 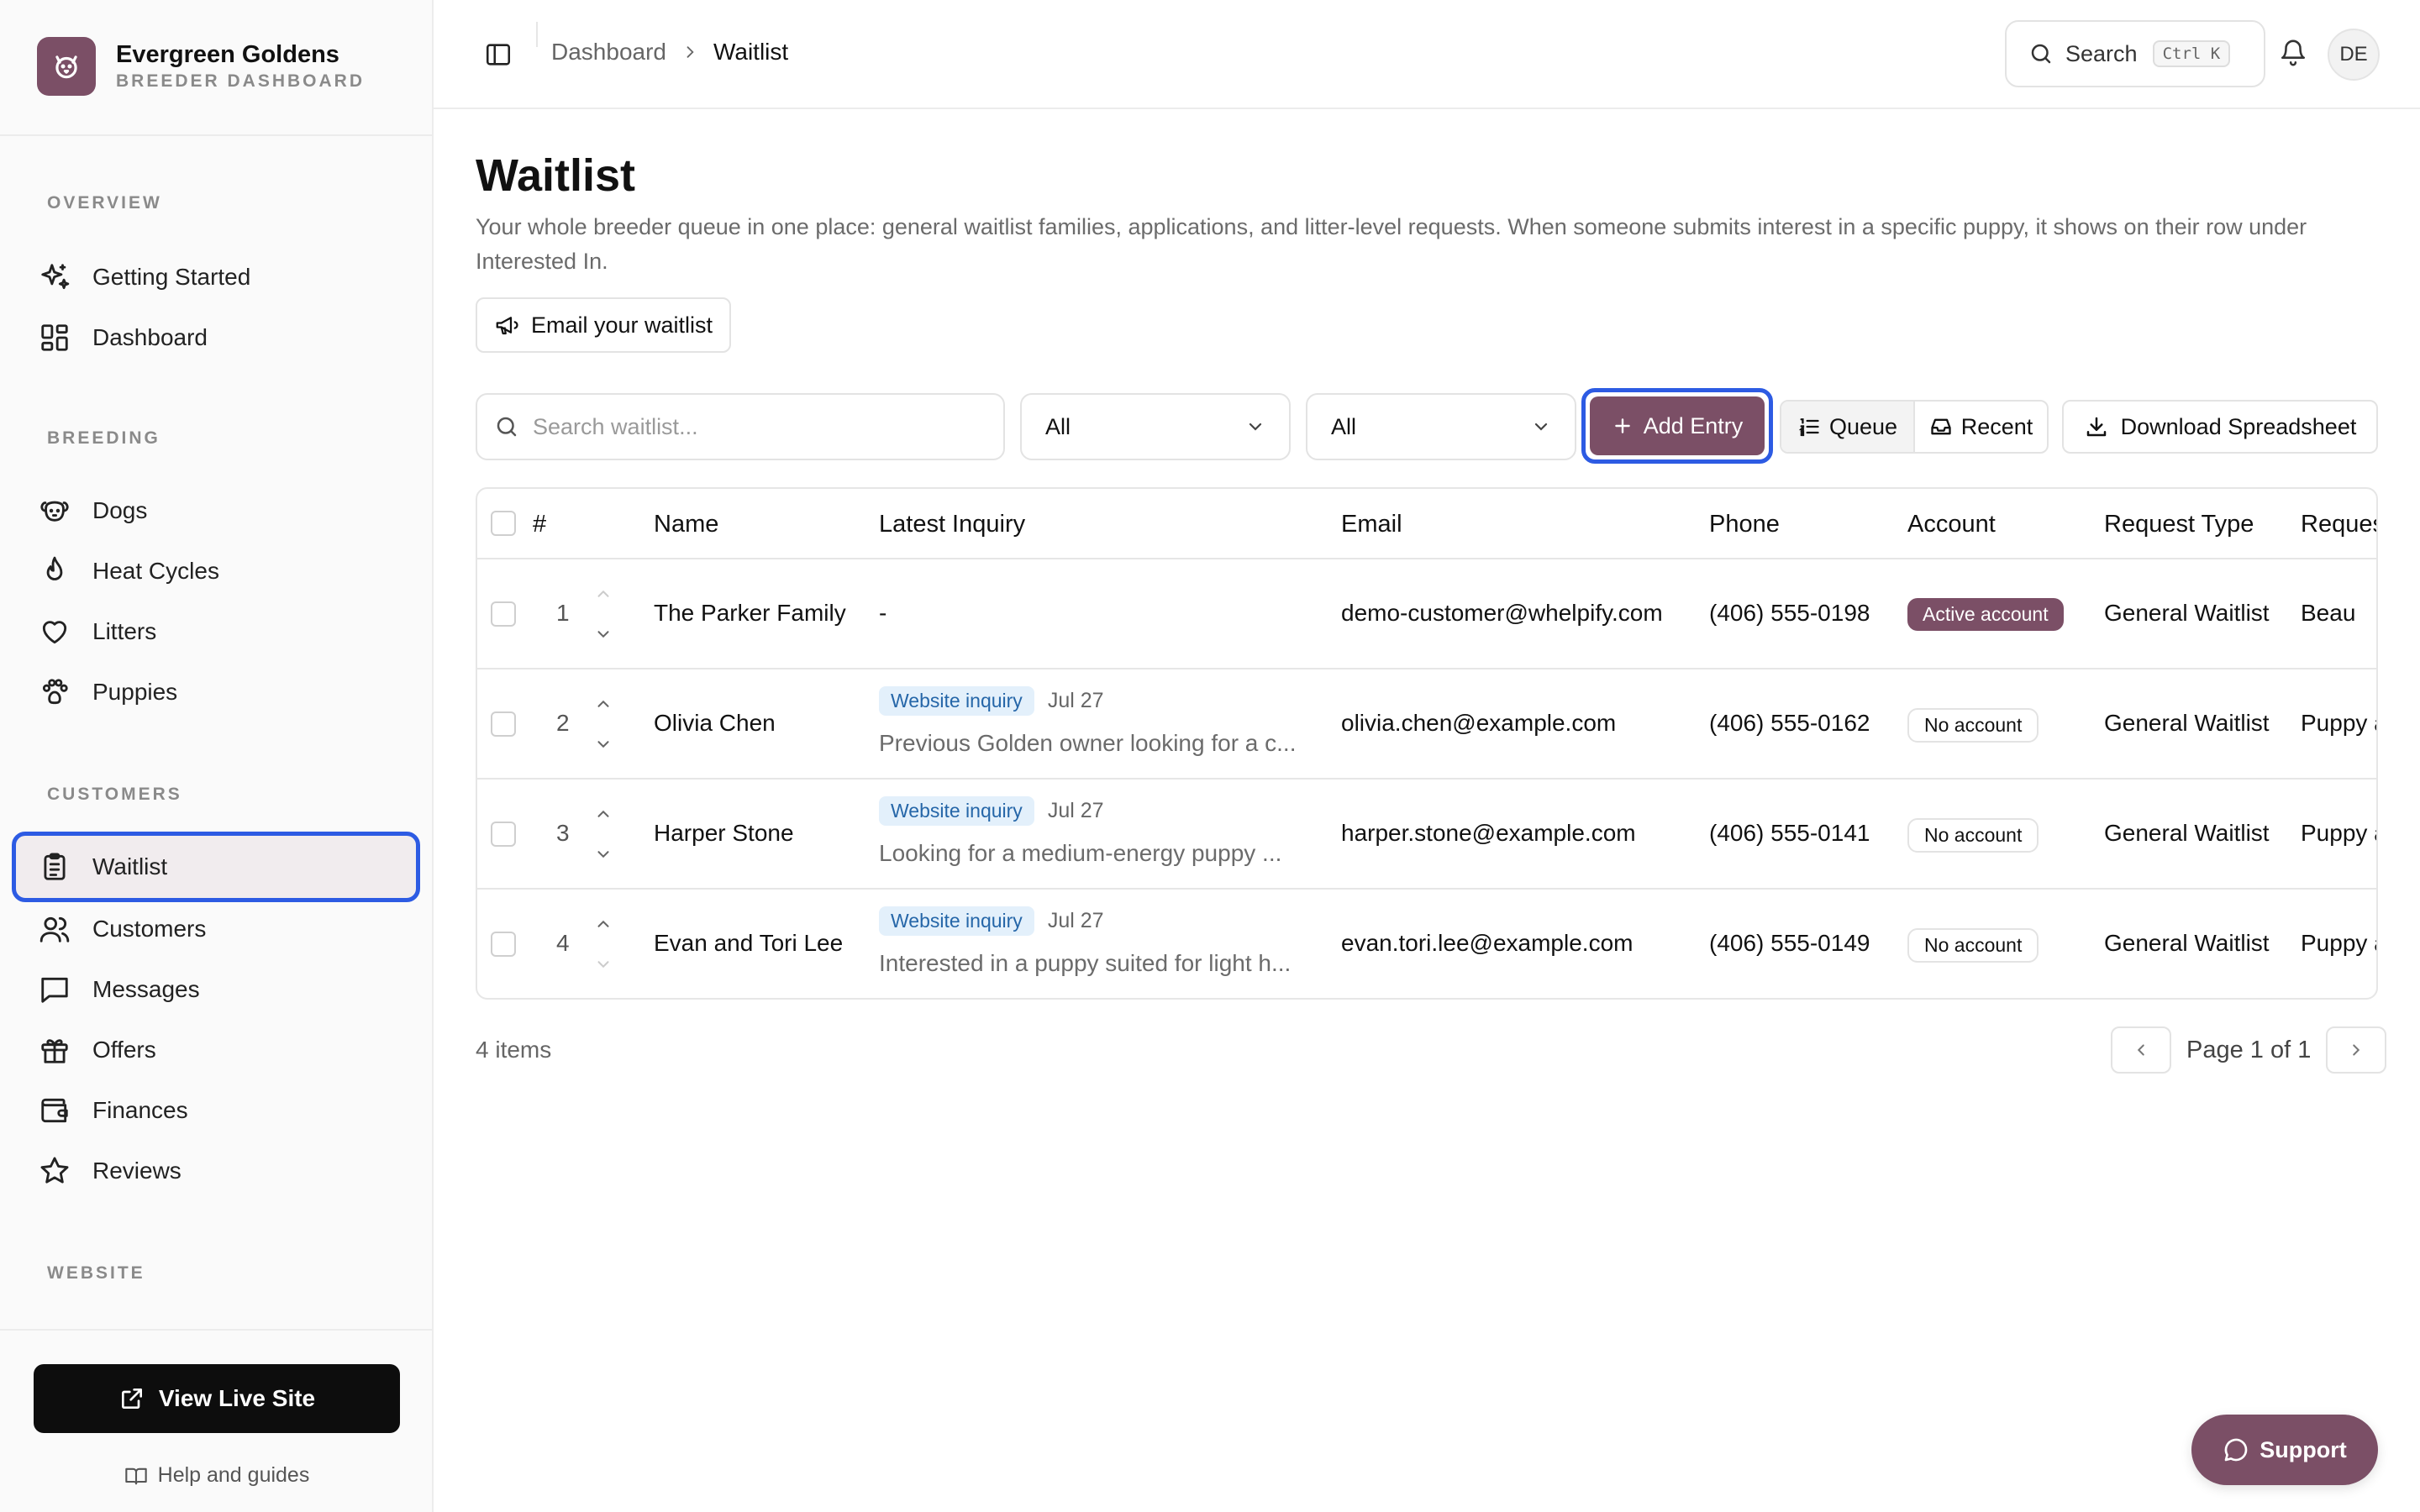 I want to click on previous-page-button, so click(x=2141, y=1050).